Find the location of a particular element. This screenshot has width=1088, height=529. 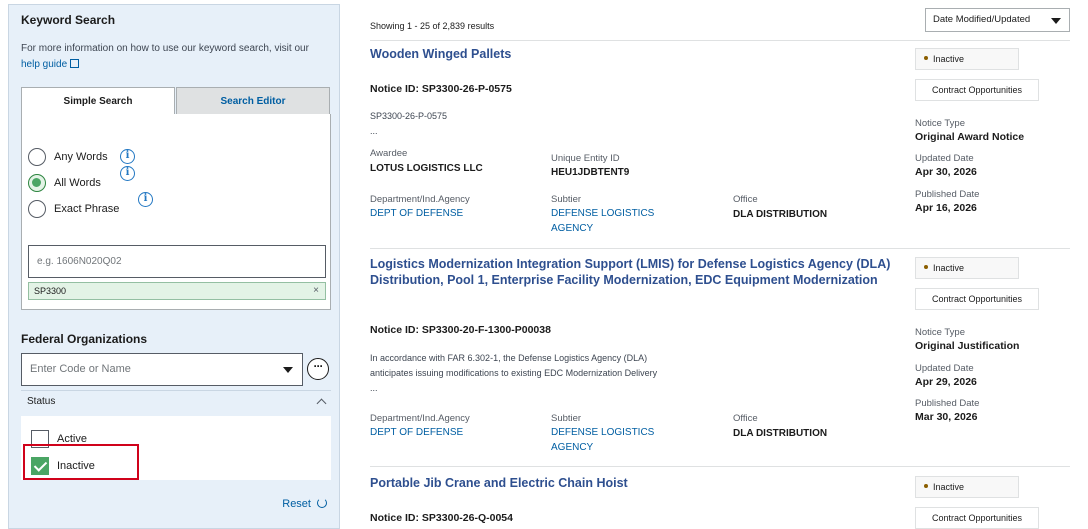

sort-value: Date Modified/Updated is located at coordinates (982, 19).